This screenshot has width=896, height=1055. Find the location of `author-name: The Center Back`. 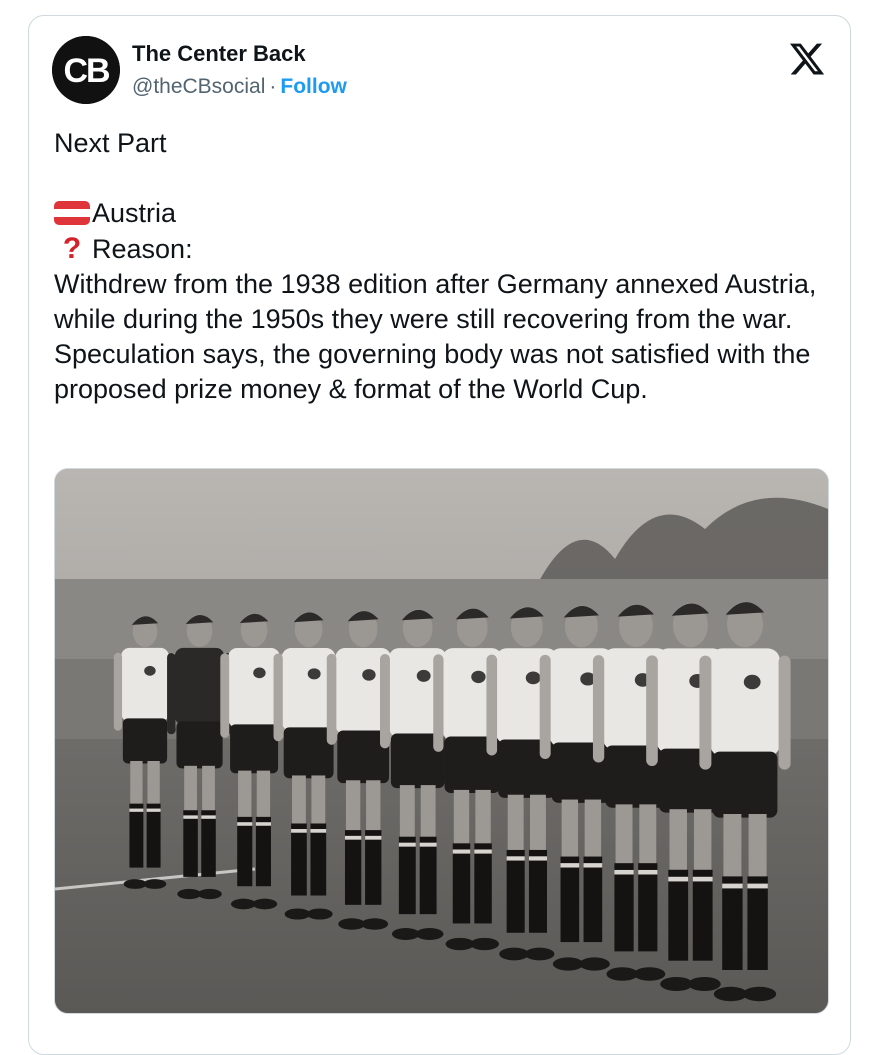

author-name: The Center Back is located at coordinates (219, 54).